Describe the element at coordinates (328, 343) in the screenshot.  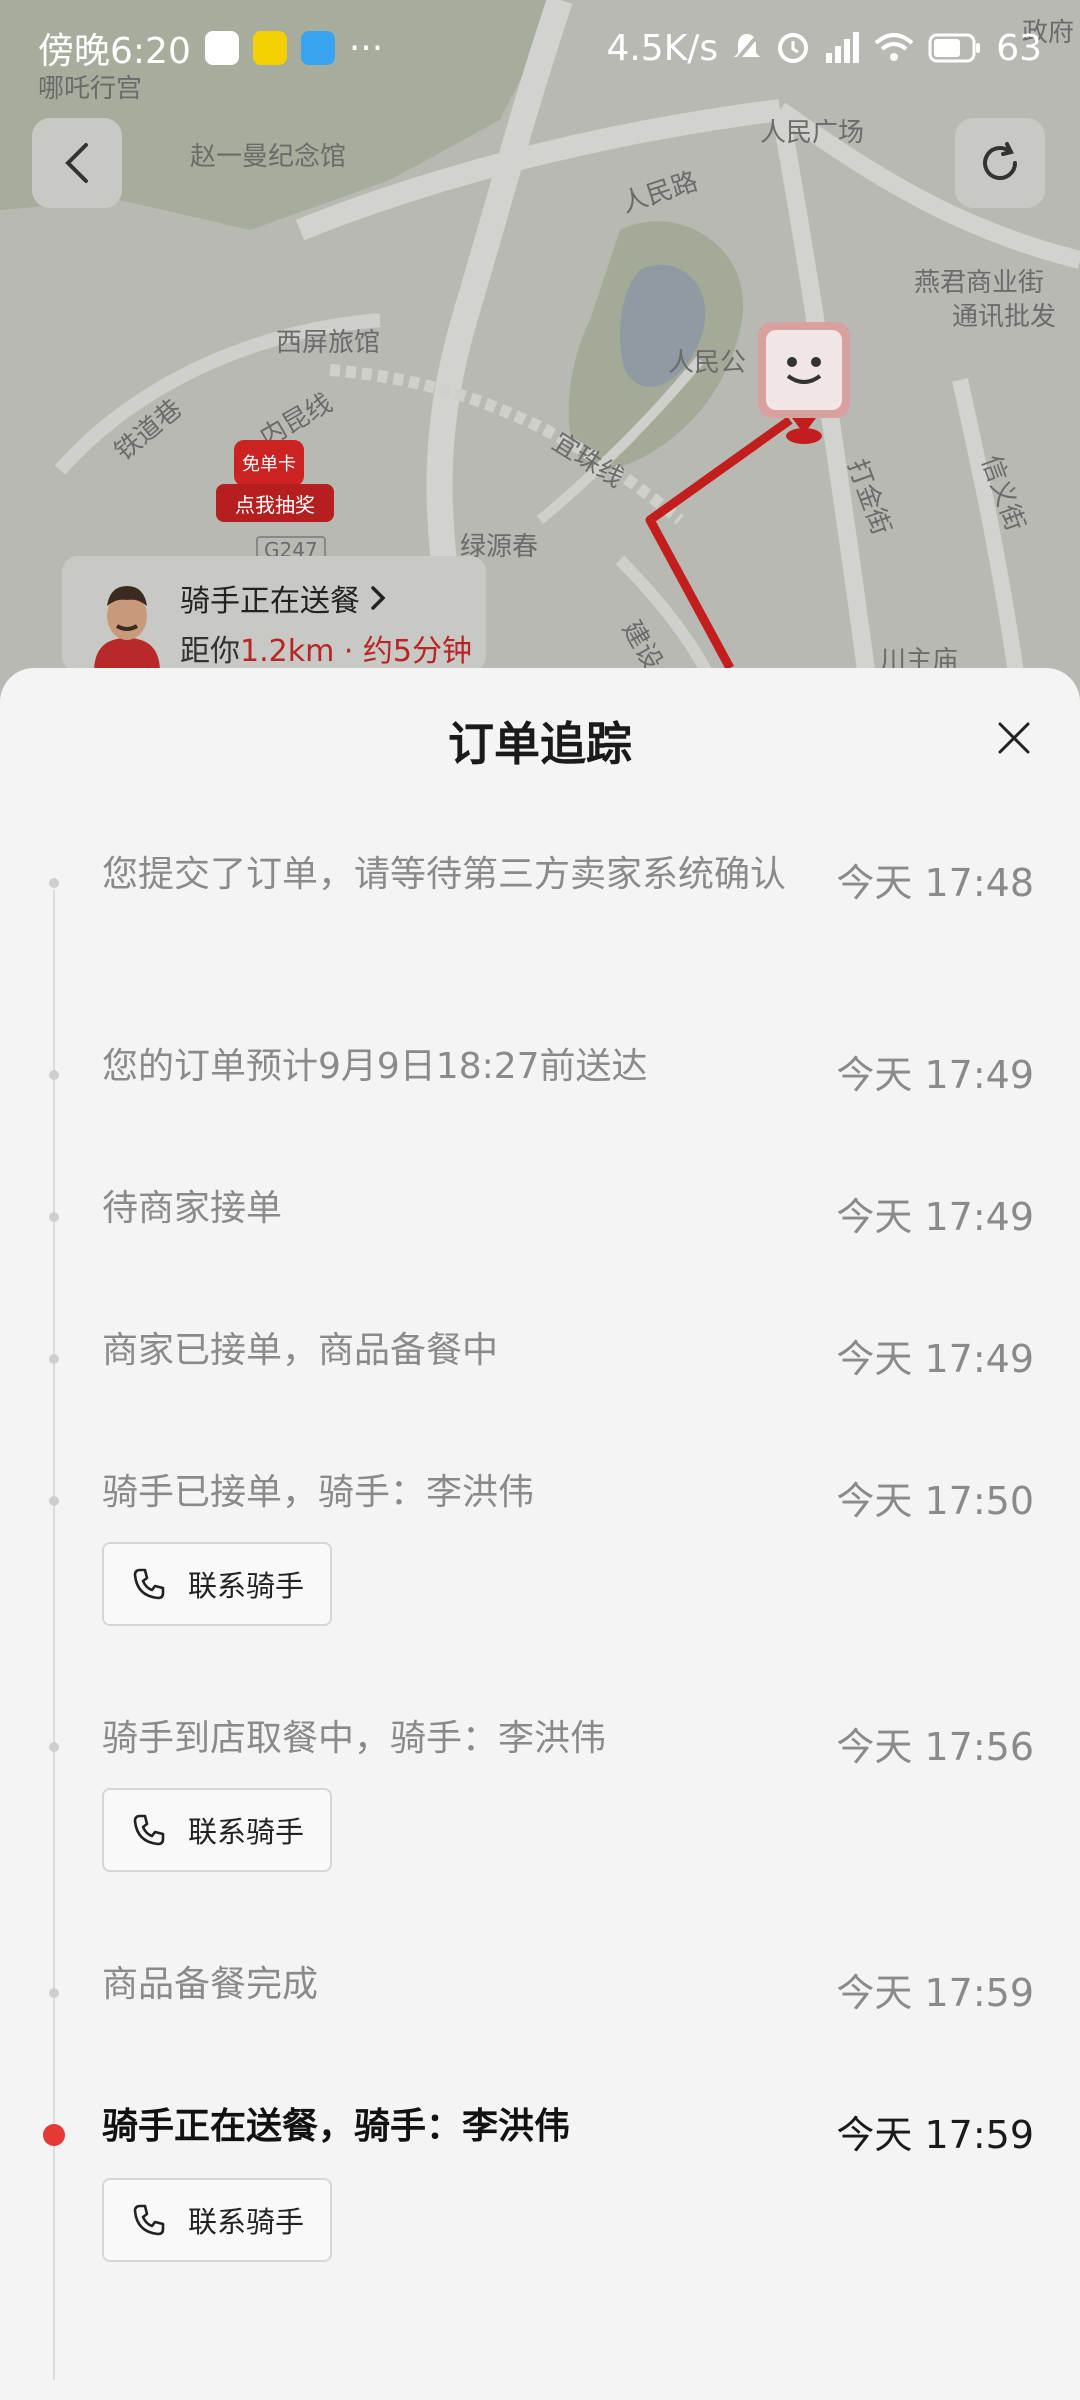
I see `map-label: 西屏旅馆` at that location.